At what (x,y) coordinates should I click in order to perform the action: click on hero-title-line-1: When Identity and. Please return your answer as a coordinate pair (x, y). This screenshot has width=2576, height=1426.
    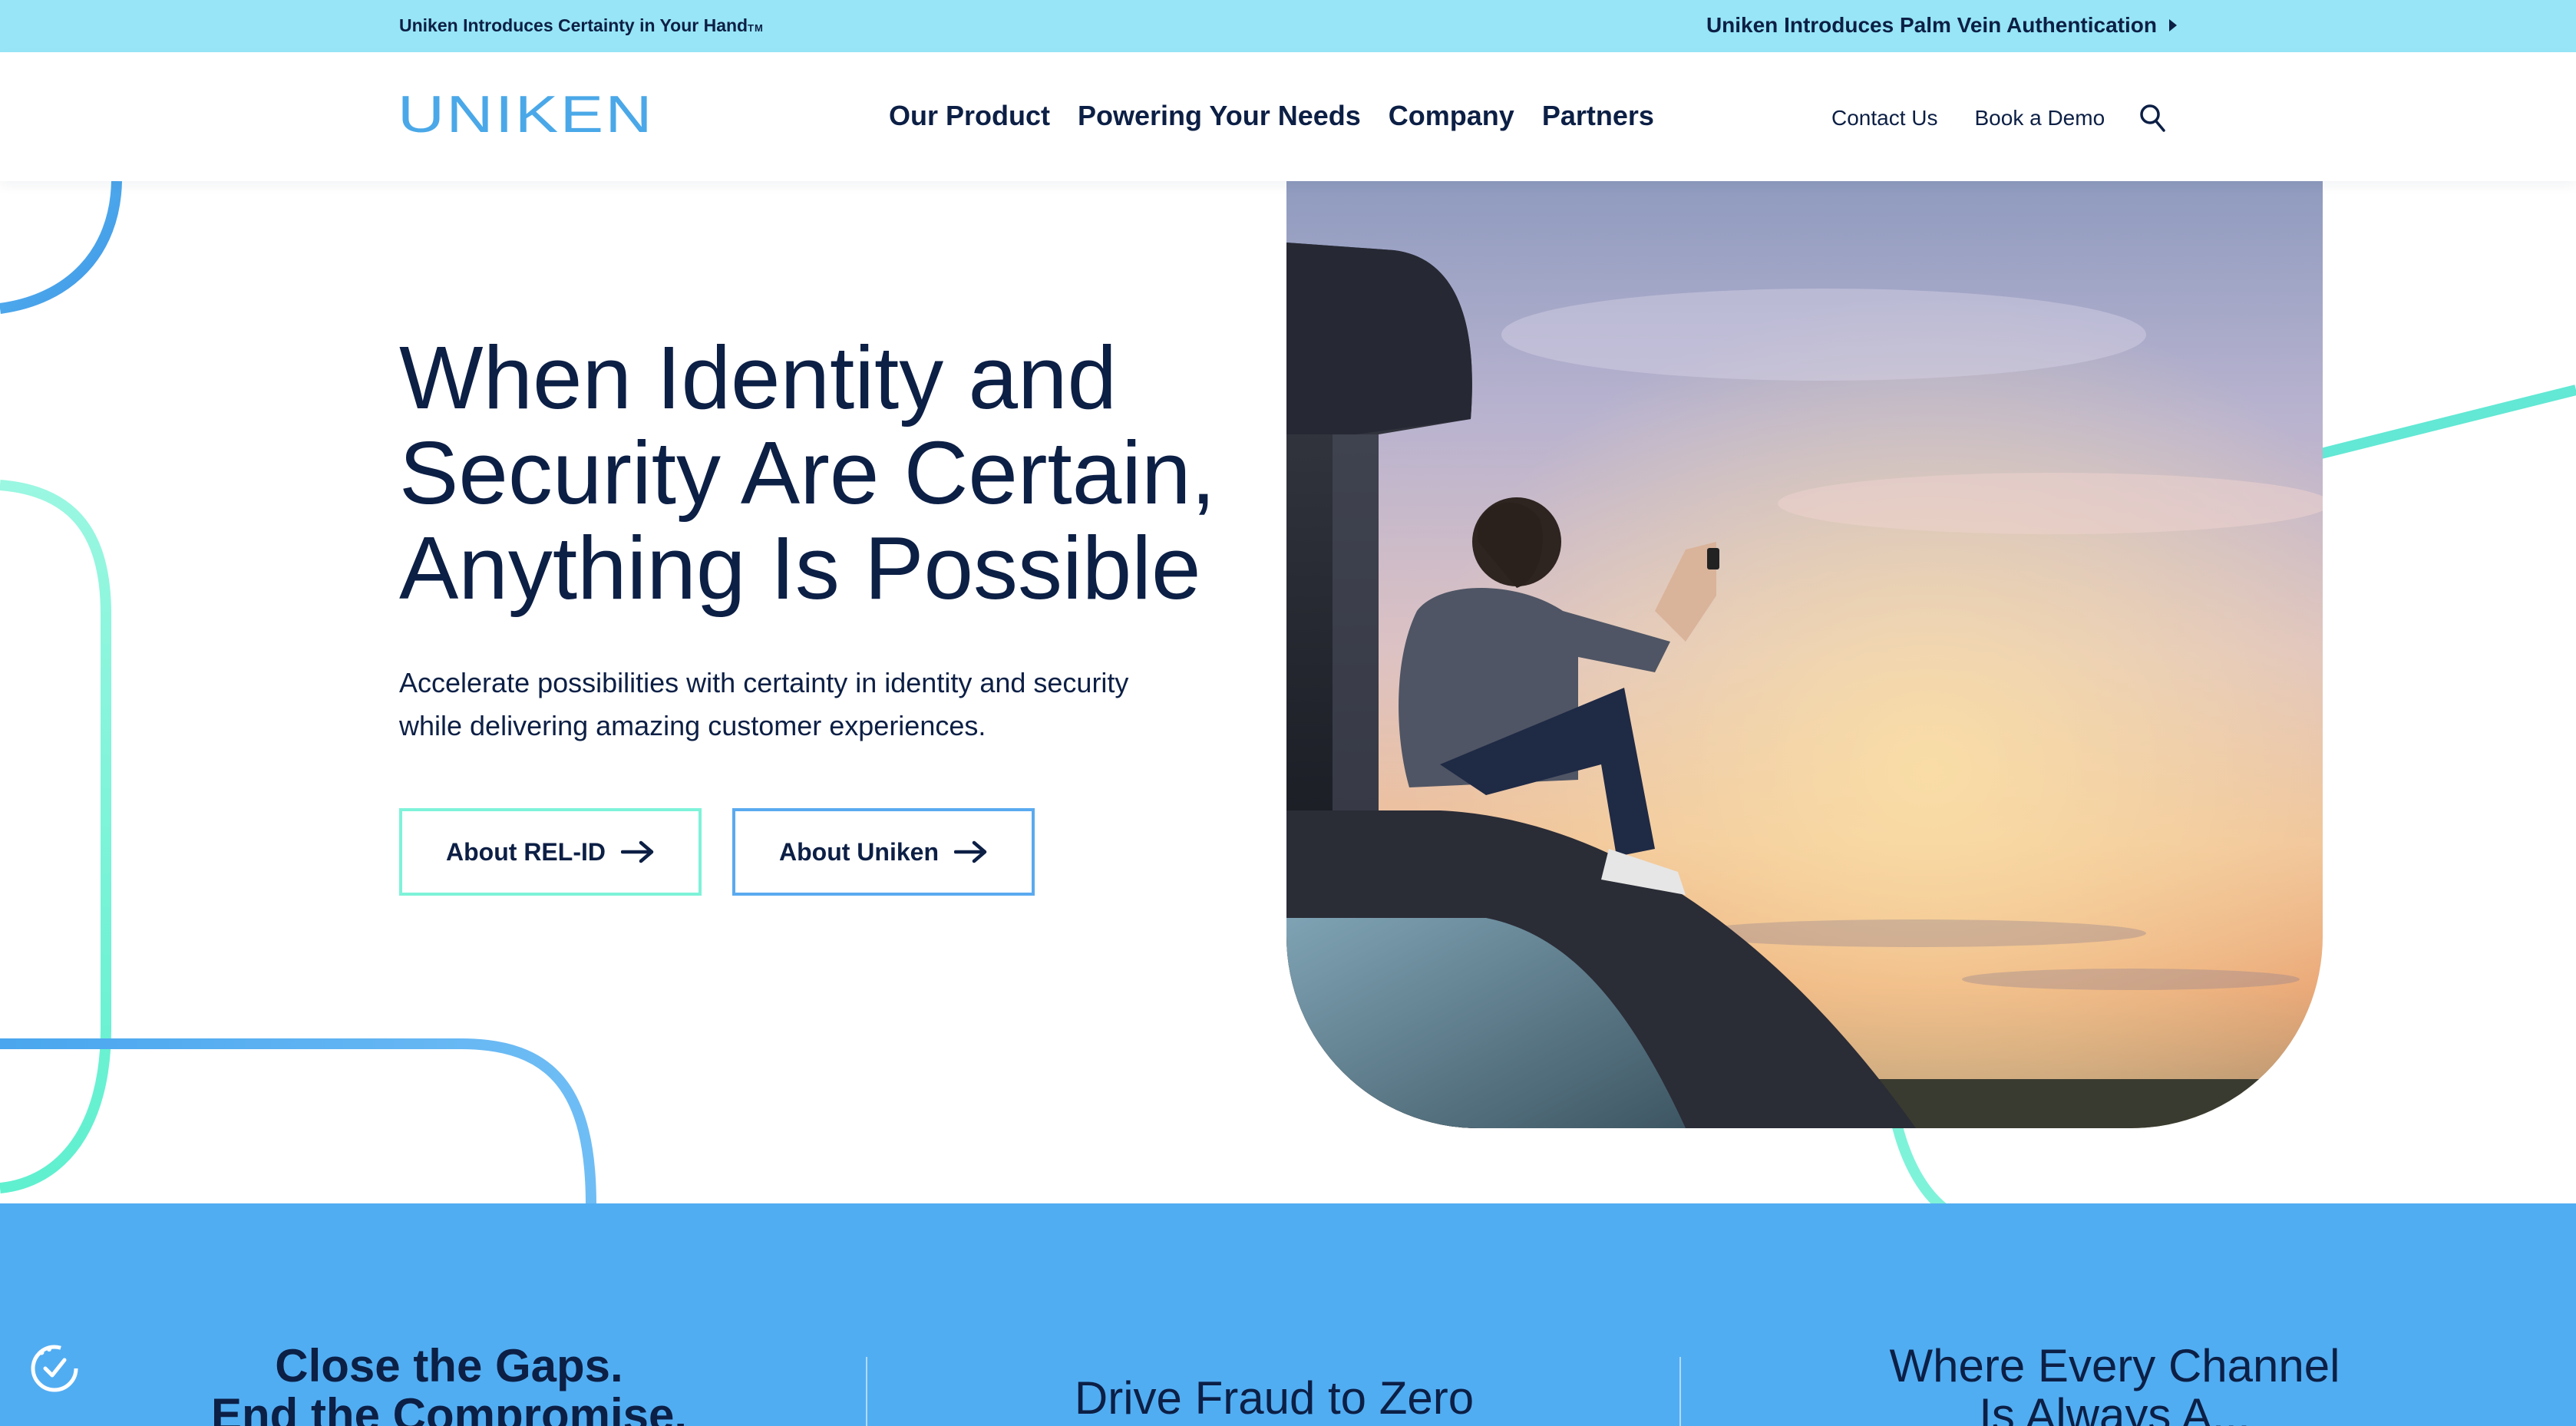
    Looking at the image, I should click on (758, 377).